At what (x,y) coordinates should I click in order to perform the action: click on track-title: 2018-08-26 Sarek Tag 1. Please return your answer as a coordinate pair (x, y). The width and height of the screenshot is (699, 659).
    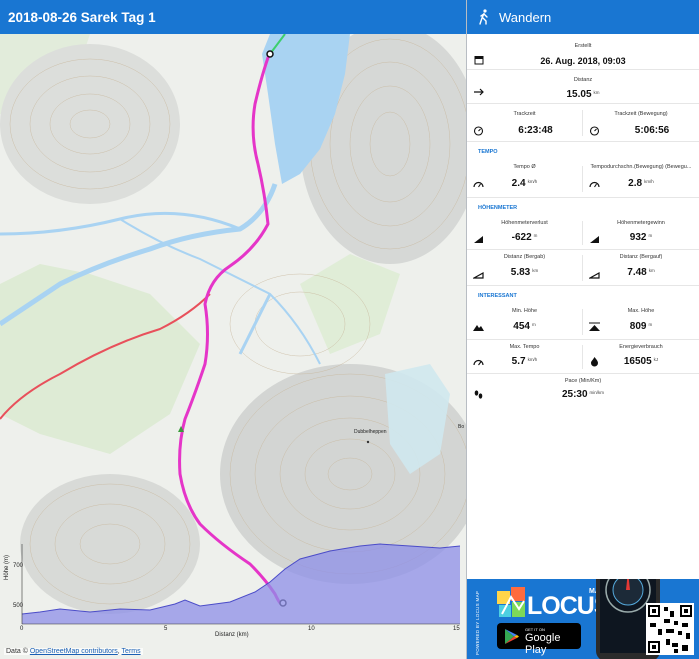
    Looking at the image, I should click on (82, 17).